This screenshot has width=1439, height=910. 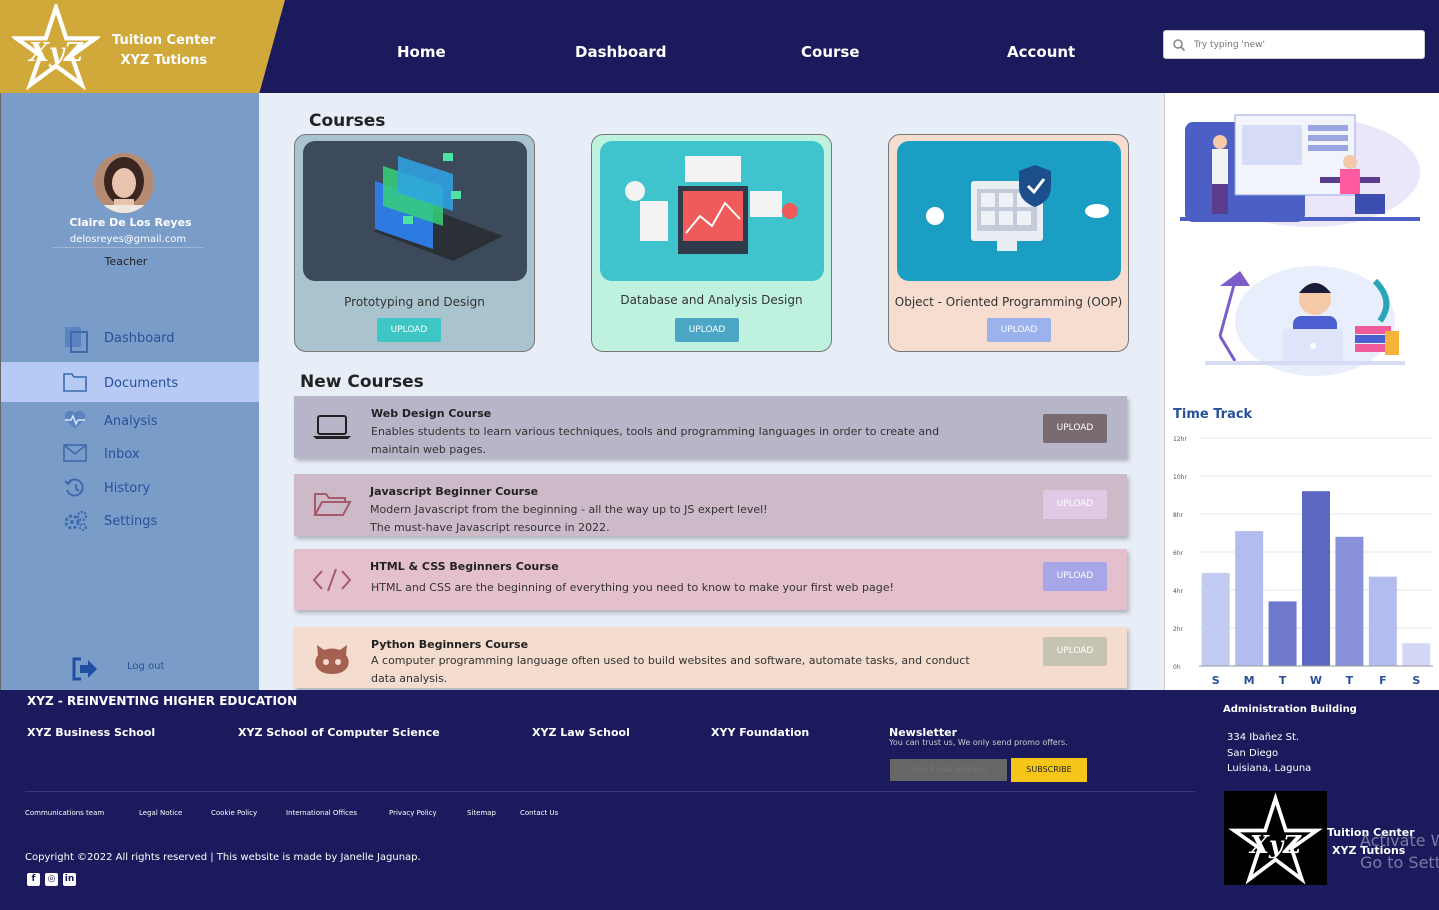 I want to click on history-icon, so click(x=74, y=487).